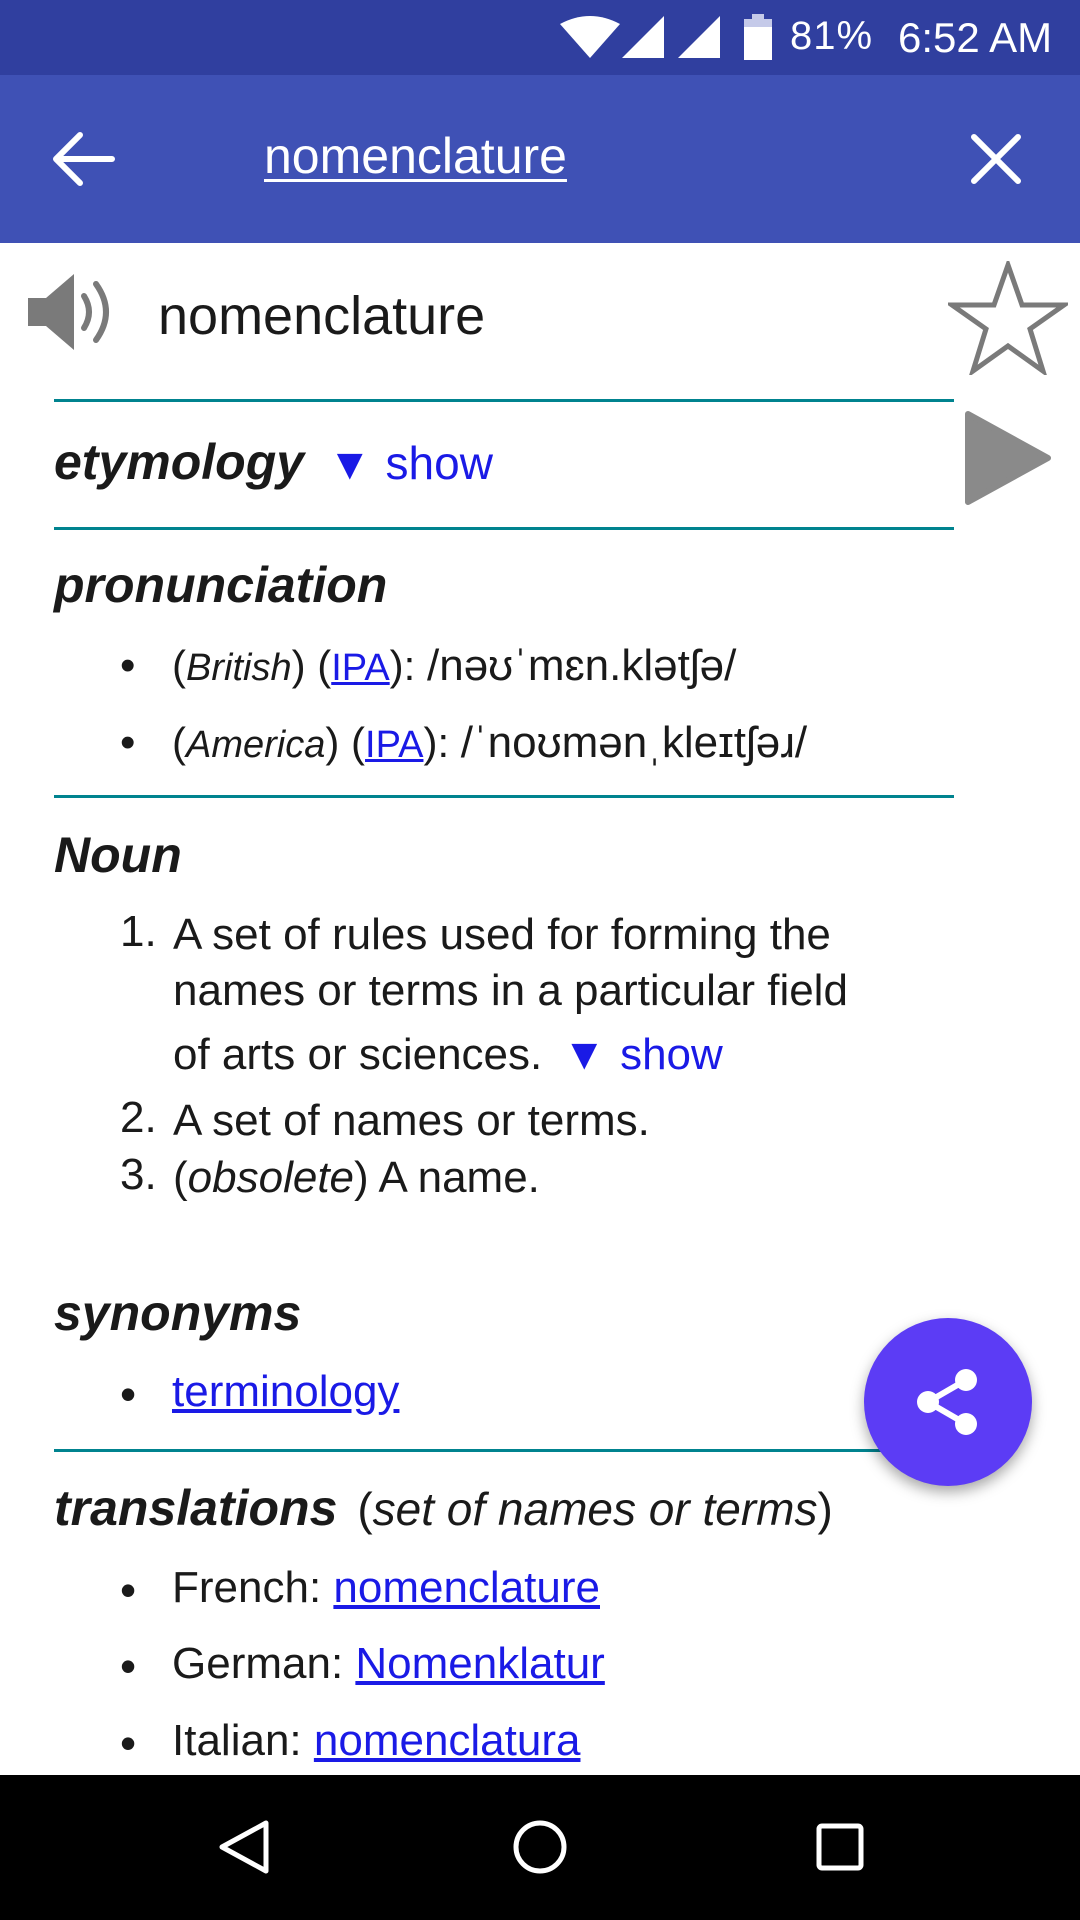  I want to click on speaker-icon, so click(72, 312).